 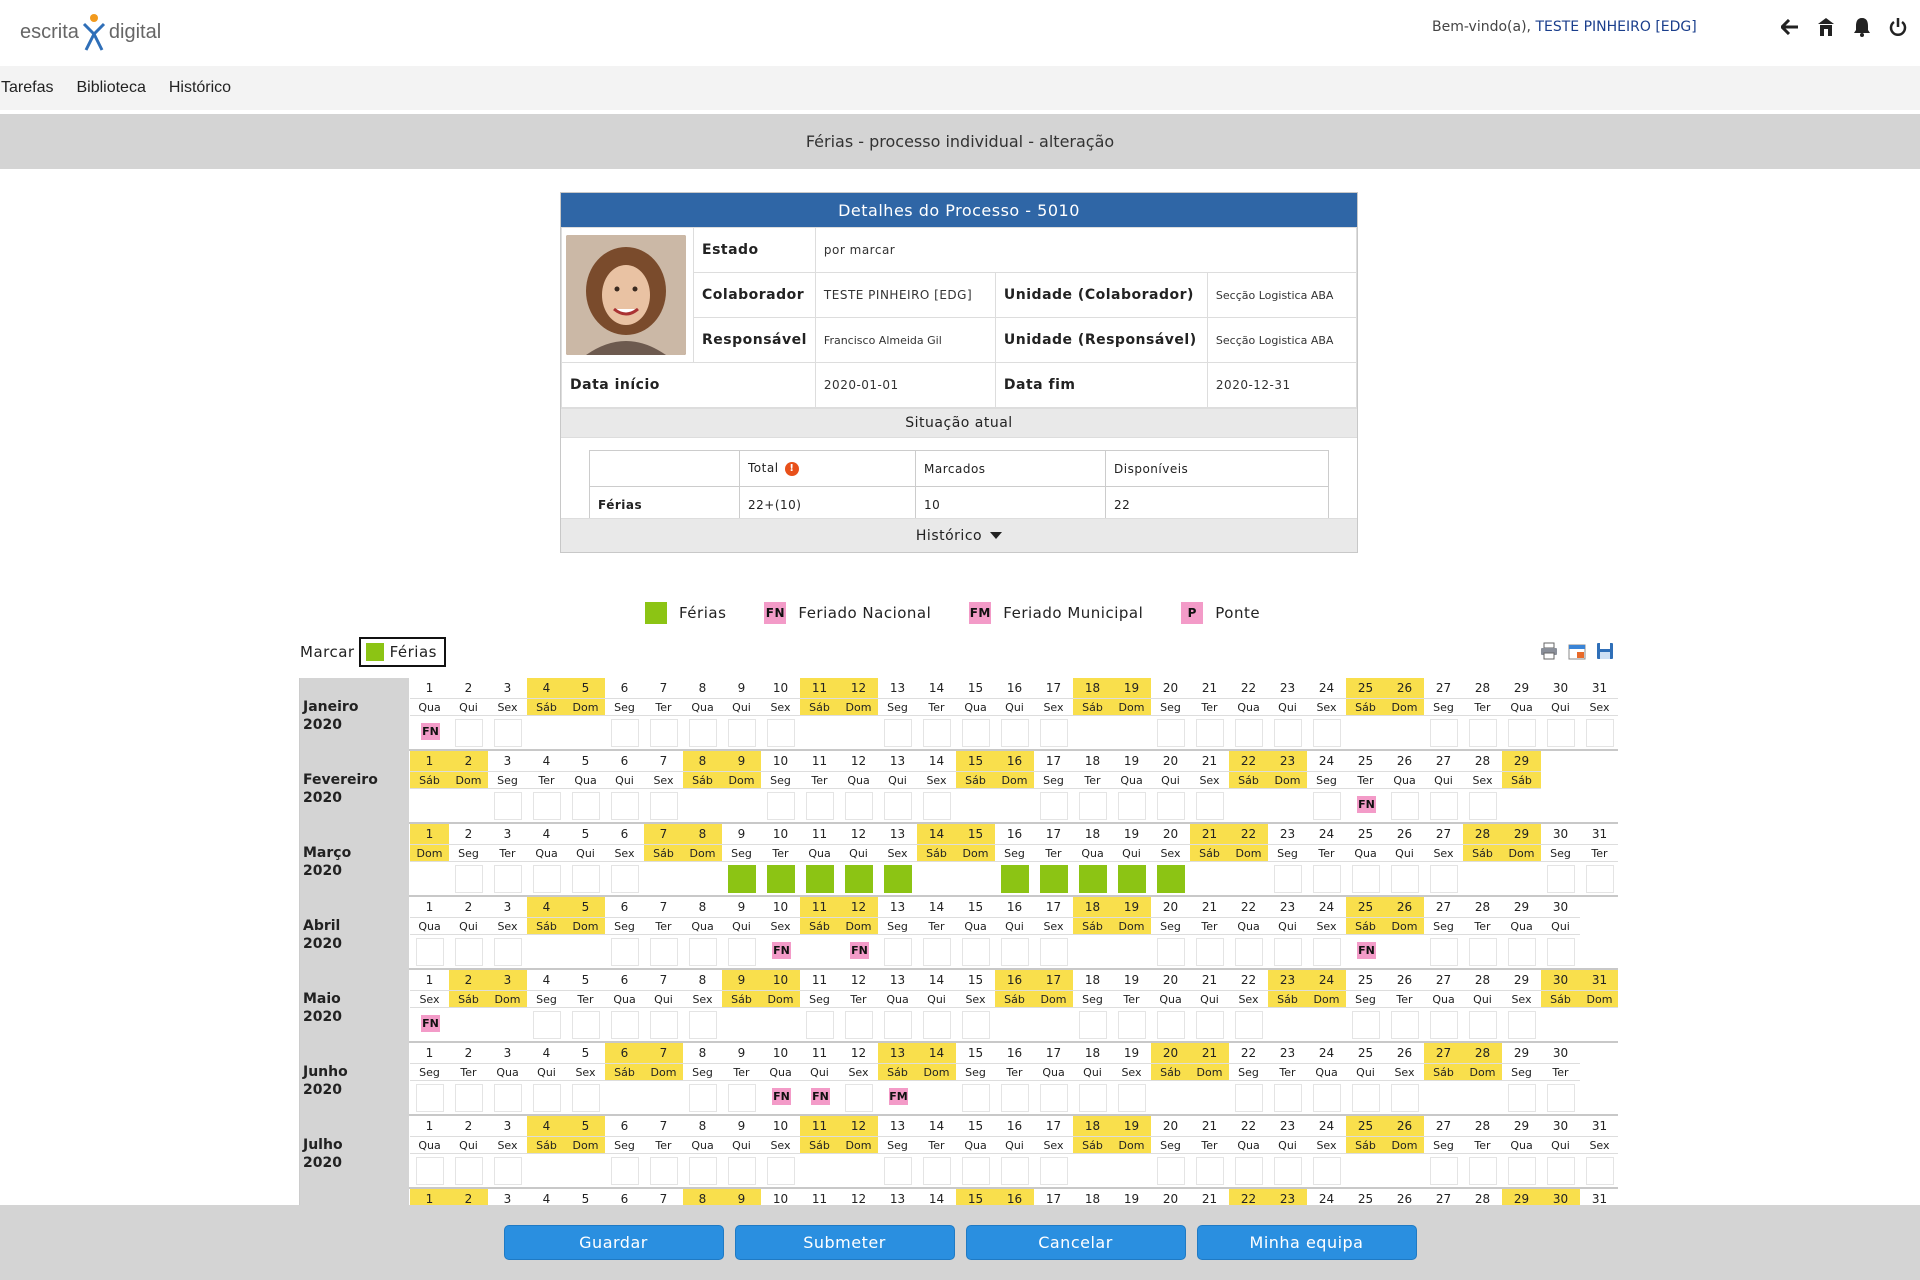 What do you see at coordinates (1862, 27) in the screenshot?
I see `bell-icon` at bounding box center [1862, 27].